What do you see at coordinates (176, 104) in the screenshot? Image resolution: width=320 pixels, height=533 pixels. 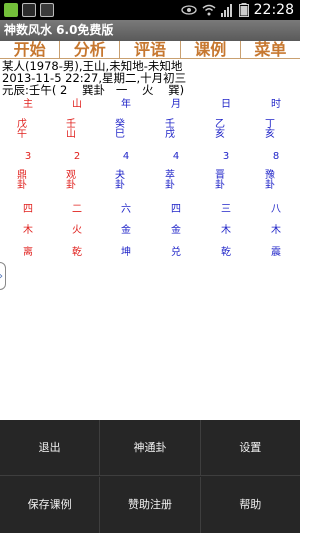 I see `header-cell: 月` at bounding box center [176, 104].